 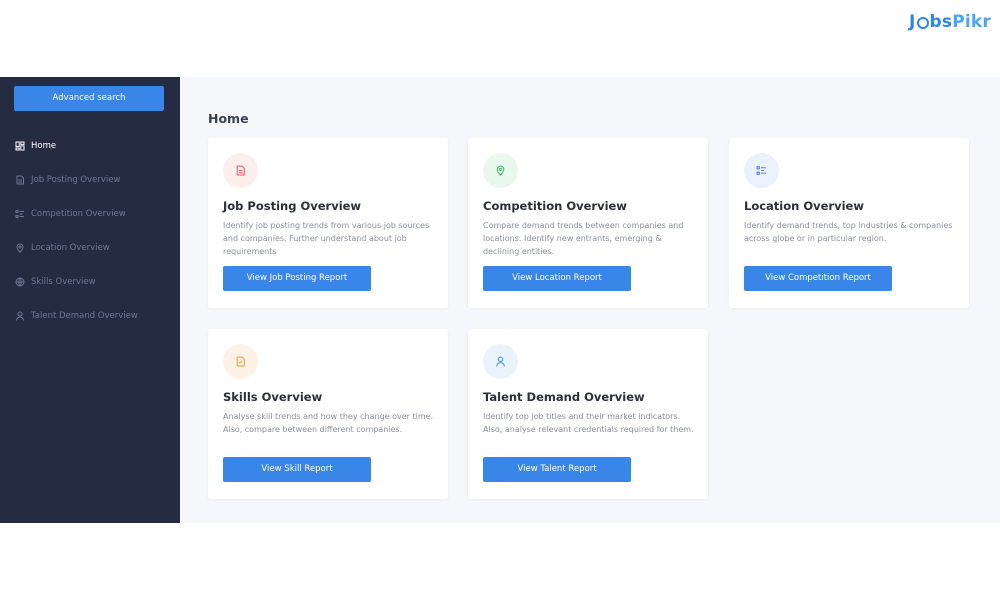 I want to click on jobspikr-logo: Jbs Pikr, so click(x=950, y=22).